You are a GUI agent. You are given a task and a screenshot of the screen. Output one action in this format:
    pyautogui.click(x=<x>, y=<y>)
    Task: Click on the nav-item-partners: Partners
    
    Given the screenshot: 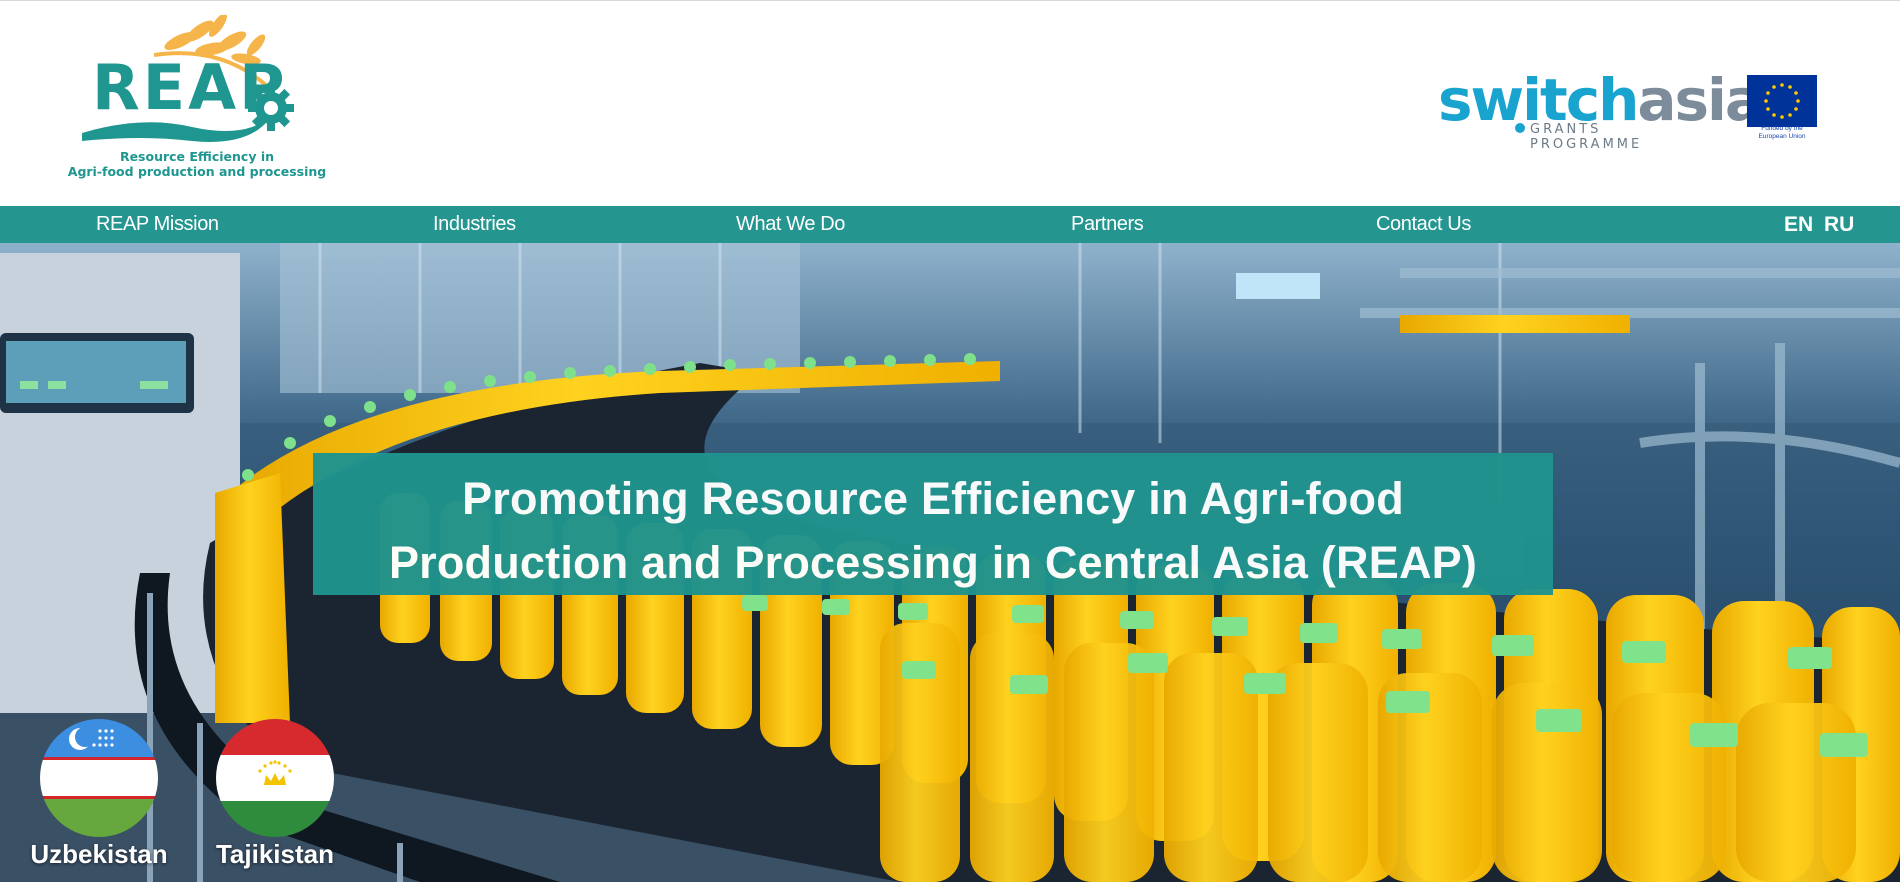 What is the action you would take?
    pyautogui.click(x=1107, y=224)
    